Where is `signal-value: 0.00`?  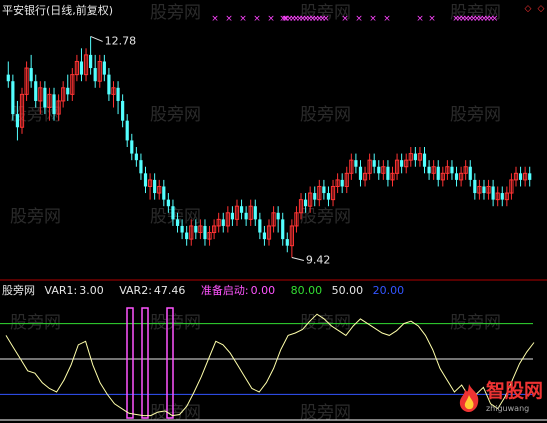 signal-value: 0.00 is located at coordinates (263, 290).